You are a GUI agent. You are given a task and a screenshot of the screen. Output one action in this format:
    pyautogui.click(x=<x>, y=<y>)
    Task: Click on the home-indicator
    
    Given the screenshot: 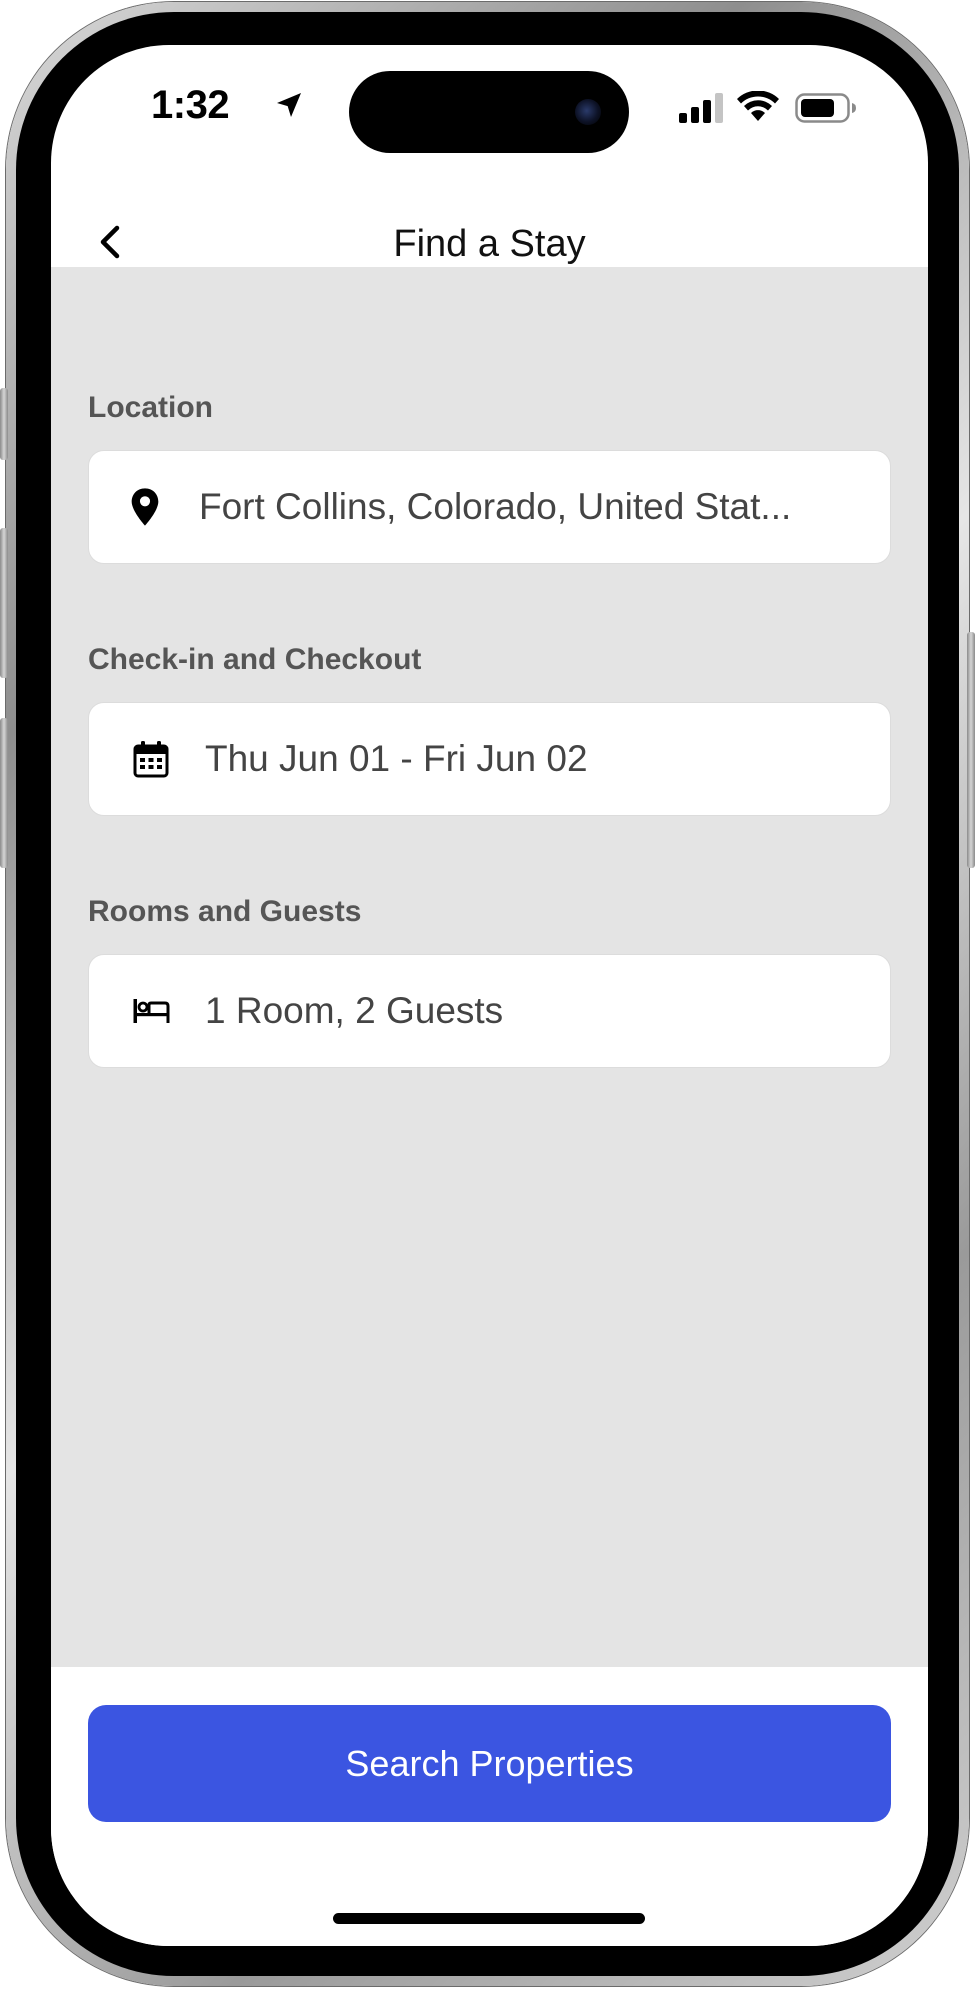 What is the action you would take?
    pyautogui.click(x=489, y=1918)
    